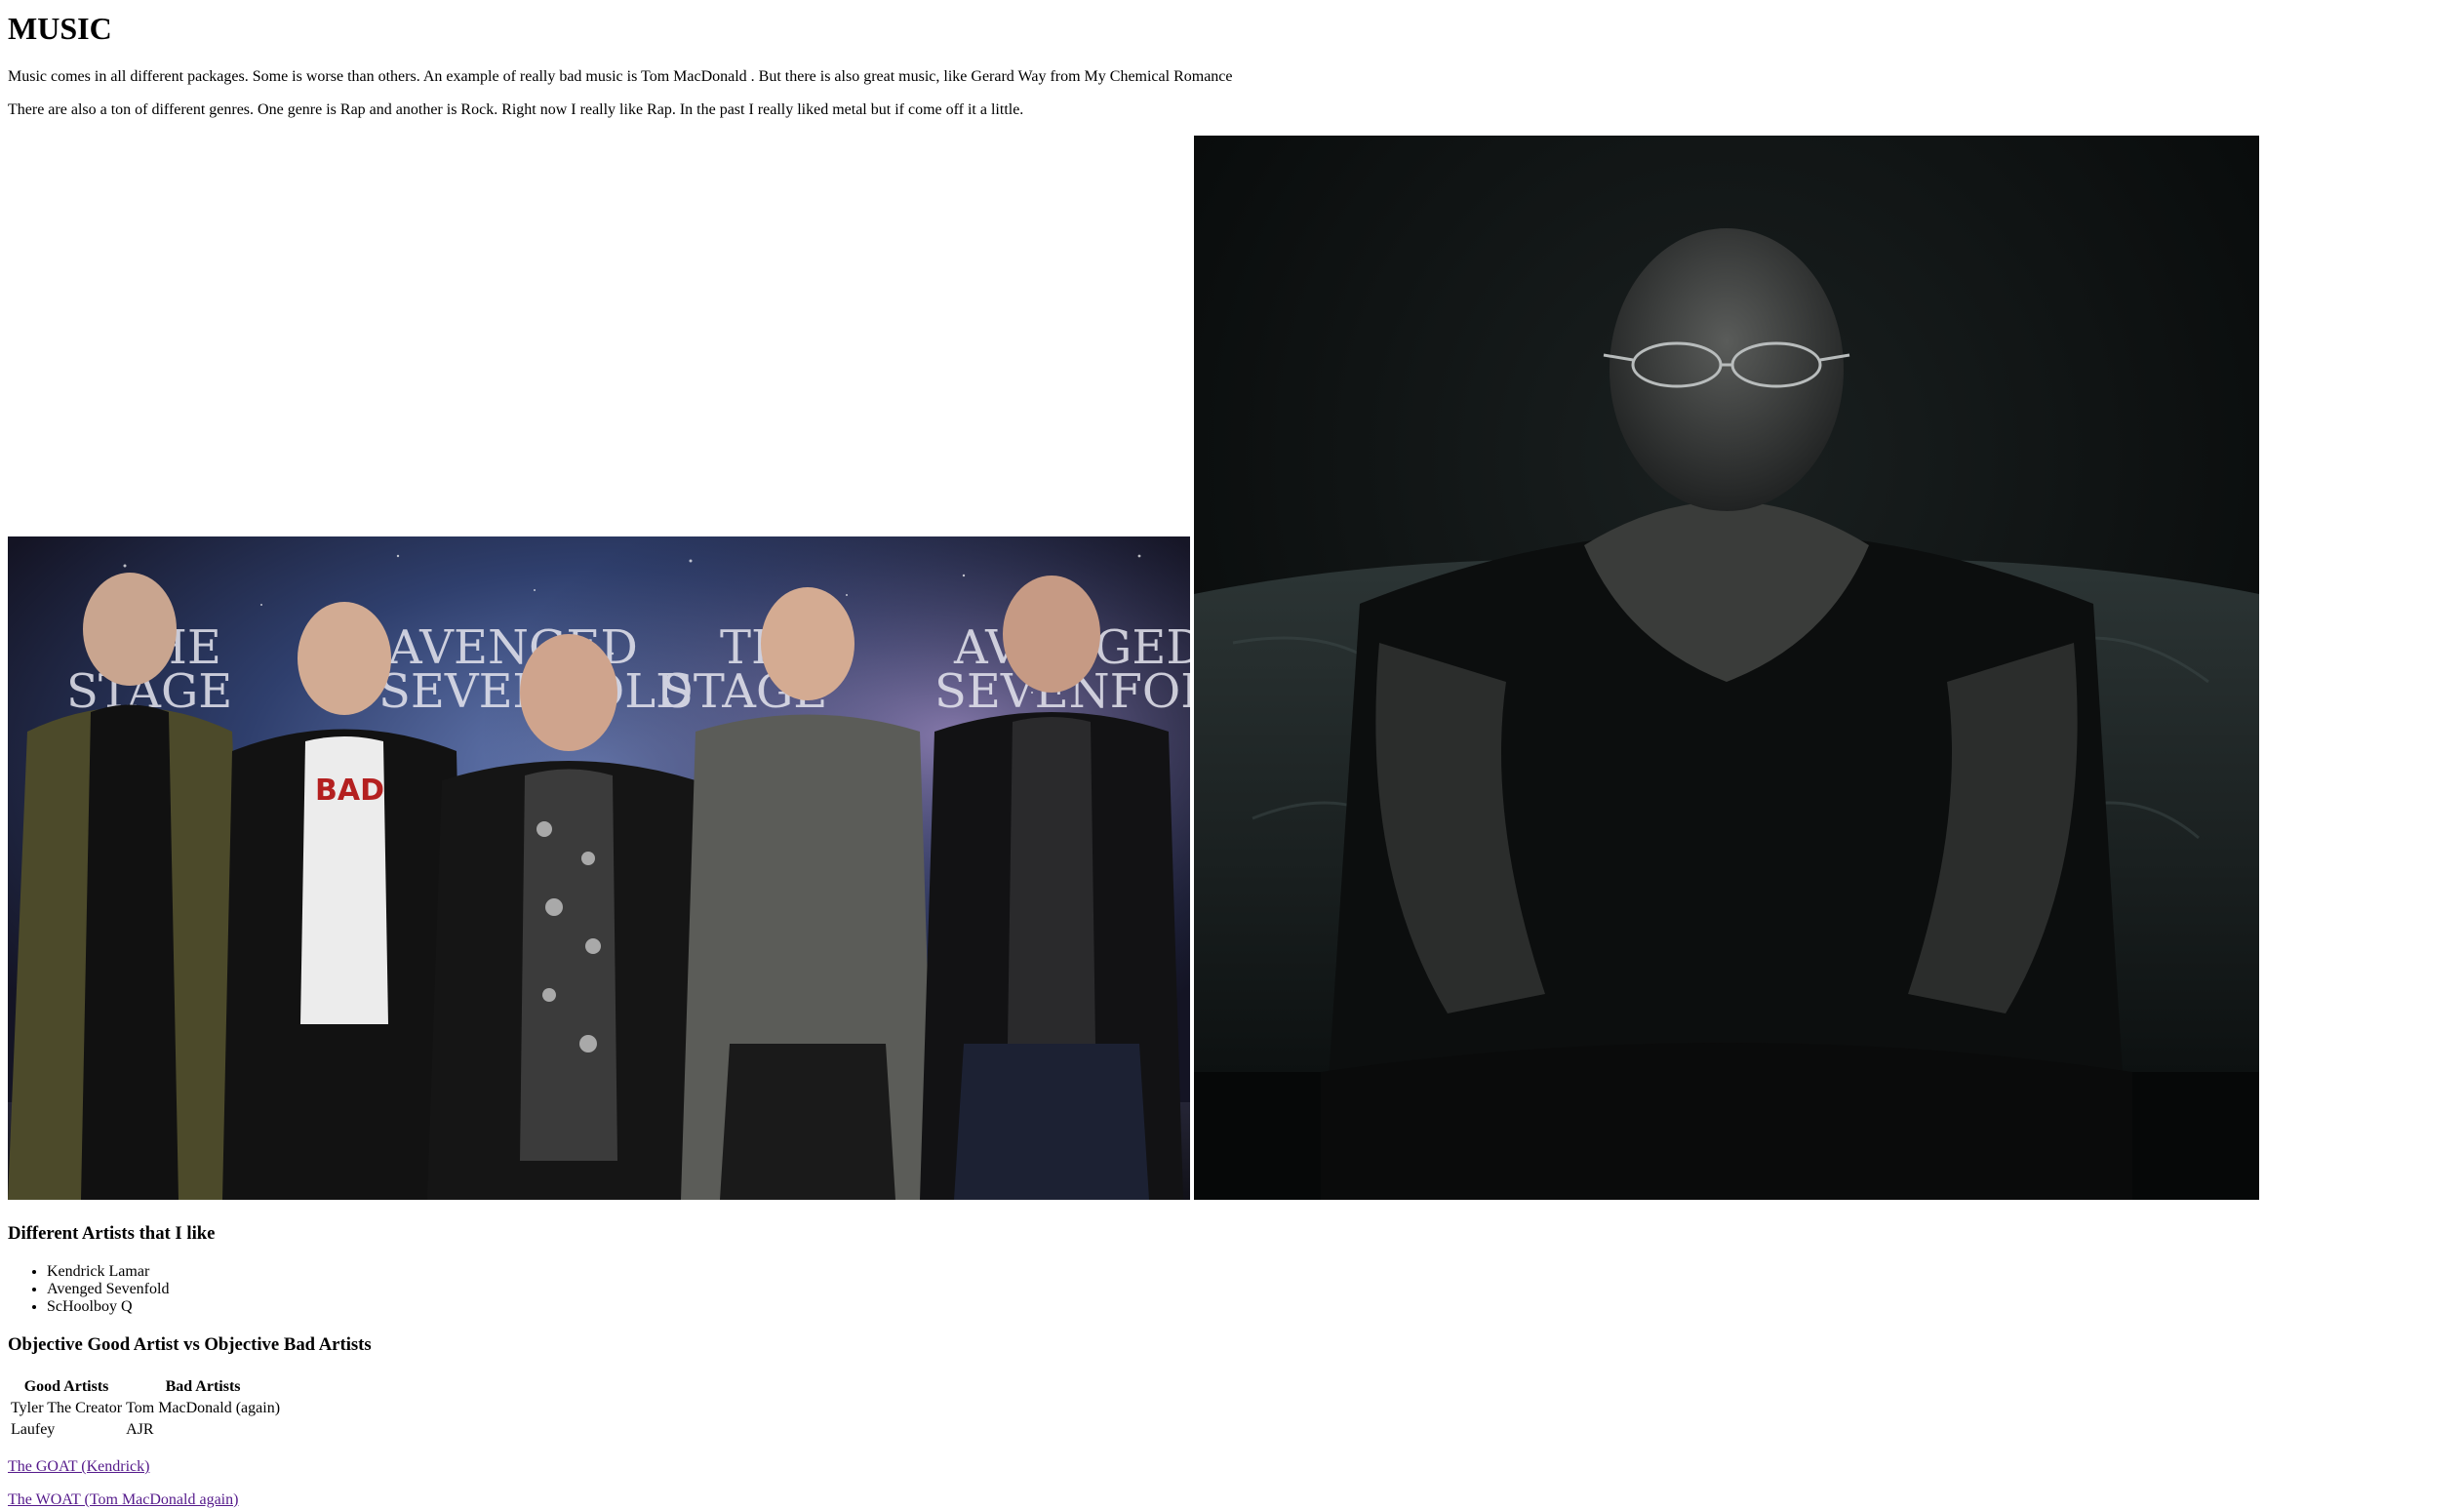 This screenshot has height=1509, width=2464. I want to click on column-header-bad: Bad Artists, so click(203, 1386).